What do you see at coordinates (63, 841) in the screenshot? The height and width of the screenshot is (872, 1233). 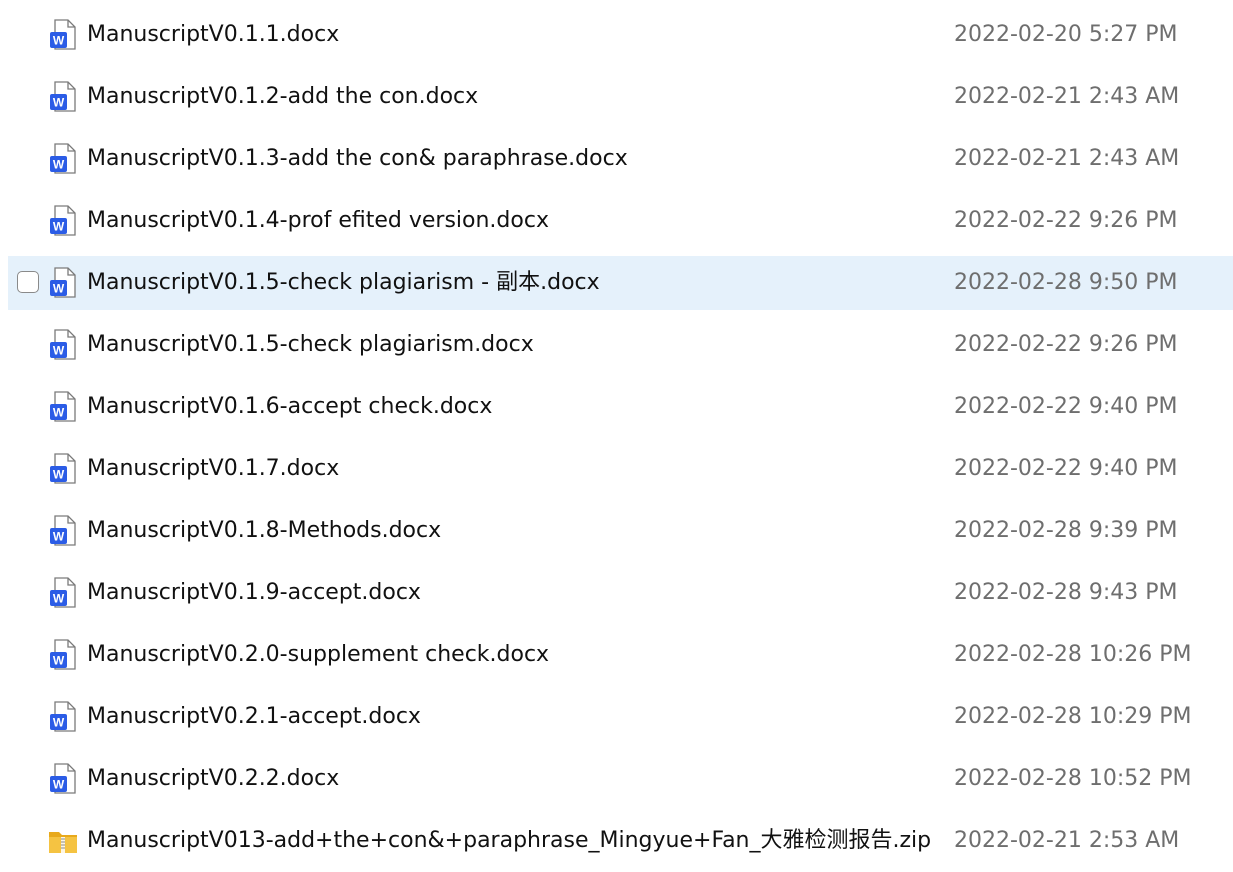 I see `zip-folder-icon` at bounding box center [63, 841].